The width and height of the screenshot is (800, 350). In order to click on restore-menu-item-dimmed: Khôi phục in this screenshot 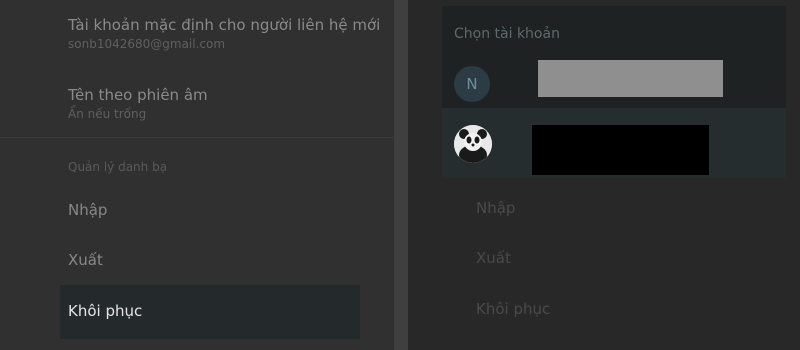, I will do `click(513, 309)`.